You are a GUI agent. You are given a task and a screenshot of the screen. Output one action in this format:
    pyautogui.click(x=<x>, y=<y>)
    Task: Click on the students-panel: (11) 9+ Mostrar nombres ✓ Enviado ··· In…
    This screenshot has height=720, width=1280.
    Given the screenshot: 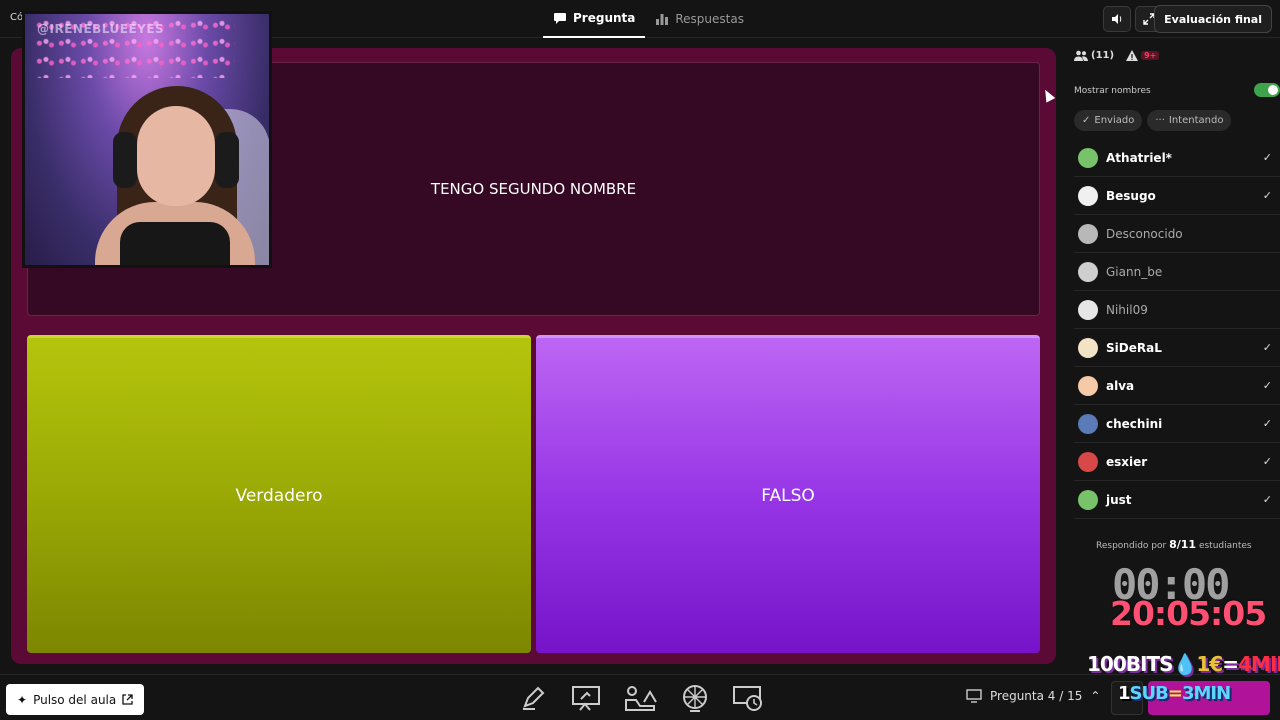 What is the action you would take?
    pyautogui.click(x=1173, y=356)
    